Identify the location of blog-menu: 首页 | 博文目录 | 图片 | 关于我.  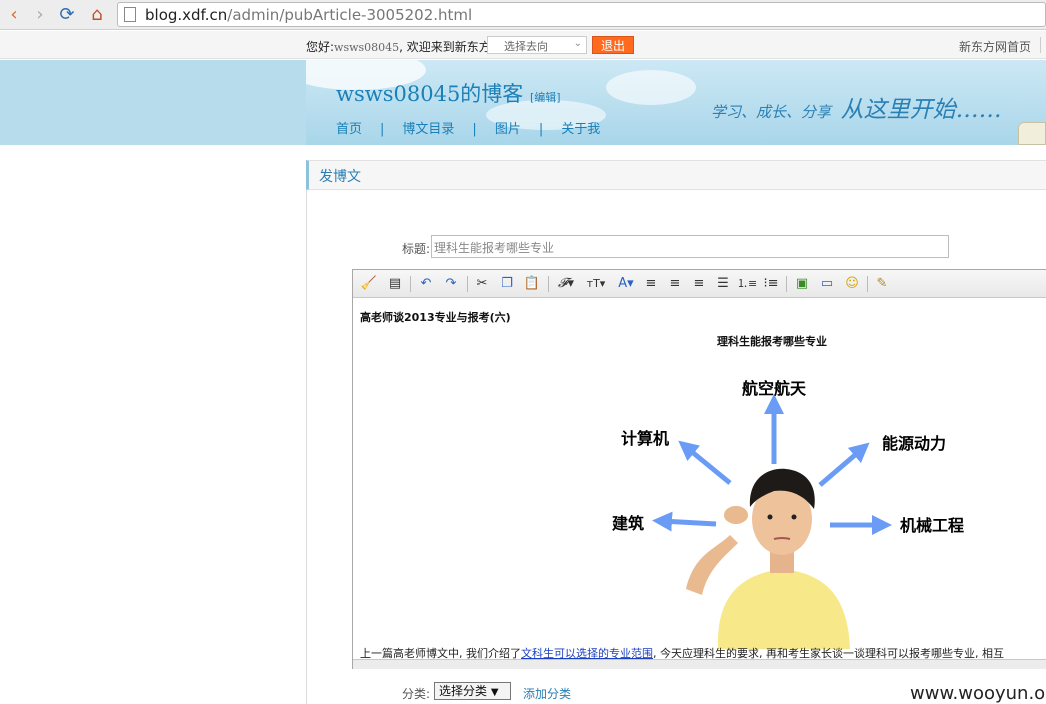
(468, 127).